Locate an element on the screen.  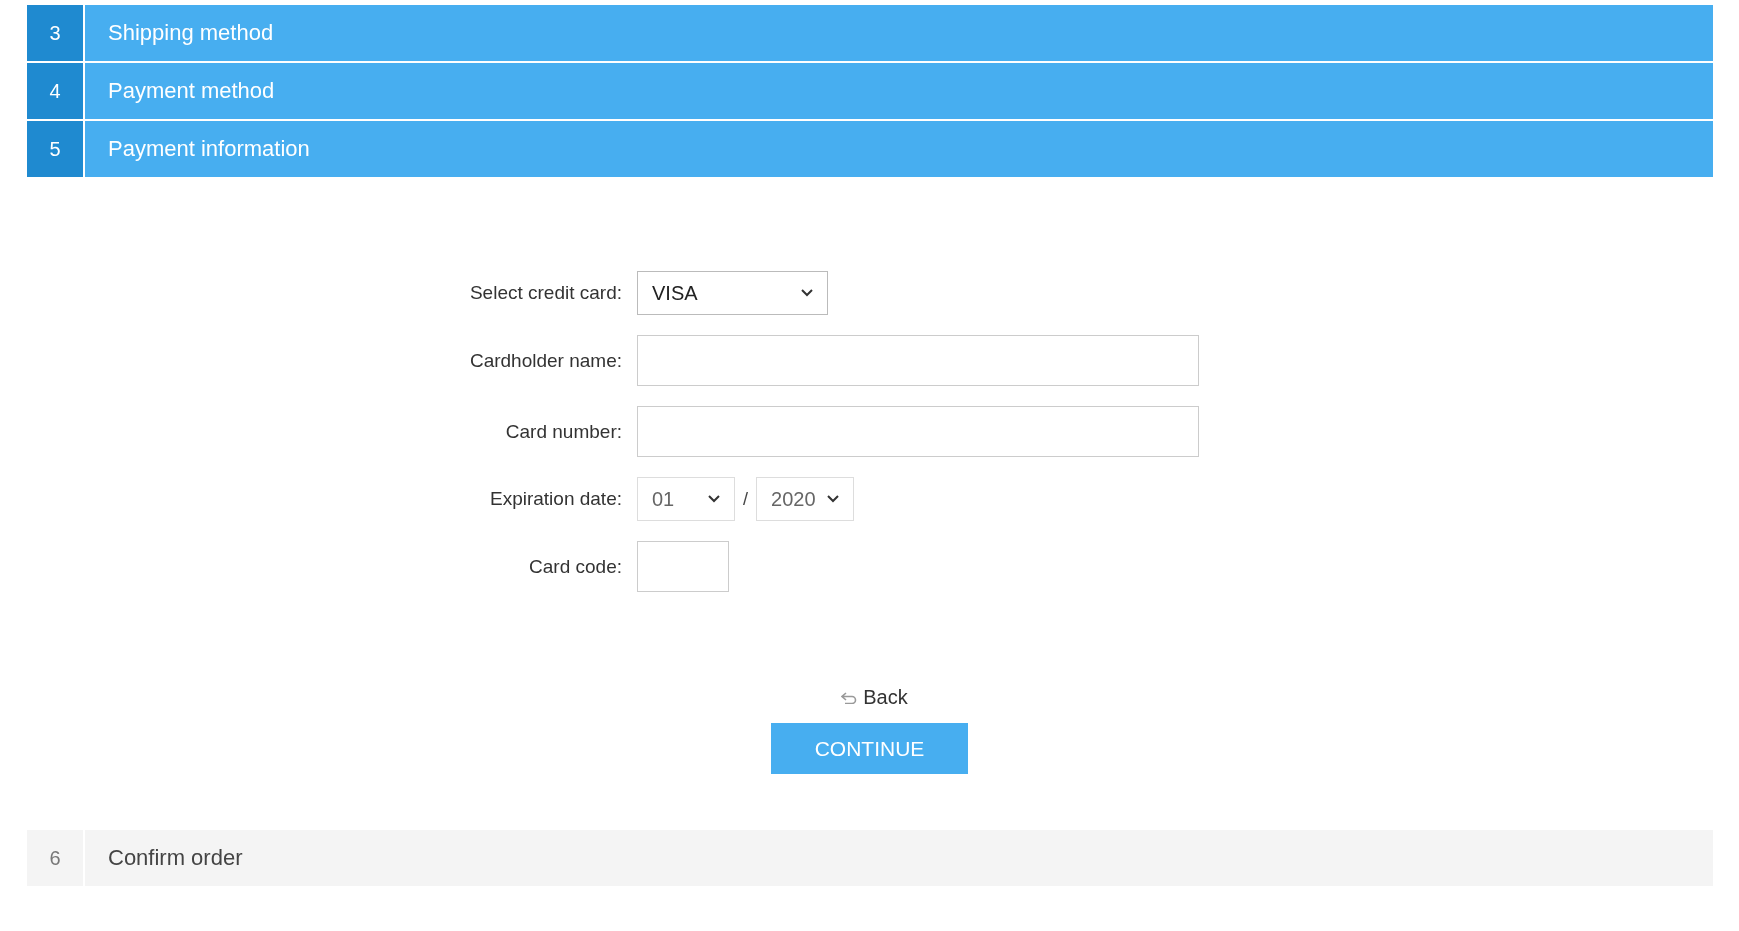
field-label: Expiration date: is located at coordinates (555, 499).